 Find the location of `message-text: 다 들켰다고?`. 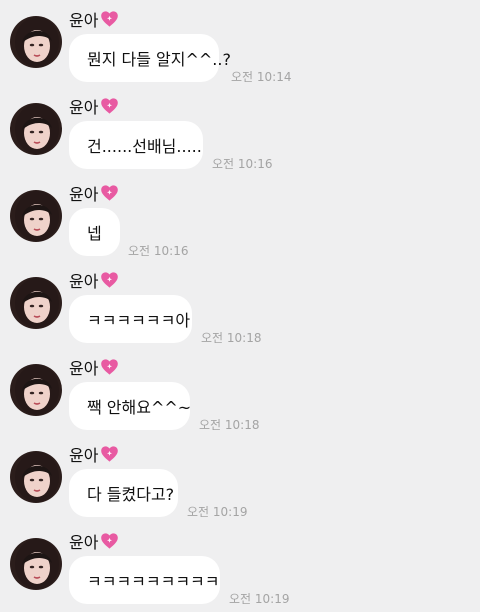

message-text: 다 들켰다고? is located at coordinates (131, 494).